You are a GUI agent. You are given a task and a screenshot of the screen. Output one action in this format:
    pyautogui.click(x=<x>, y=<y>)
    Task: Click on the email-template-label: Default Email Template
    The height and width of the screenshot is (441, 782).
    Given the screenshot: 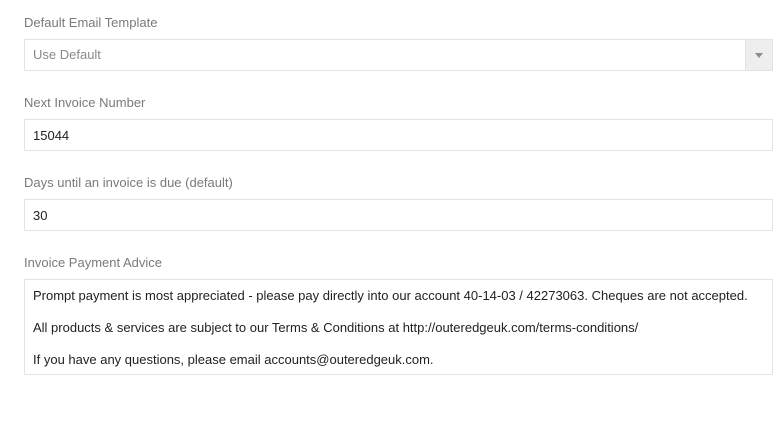 What is the action you would take?
    pyautogui.click(x=91, y=22)
    